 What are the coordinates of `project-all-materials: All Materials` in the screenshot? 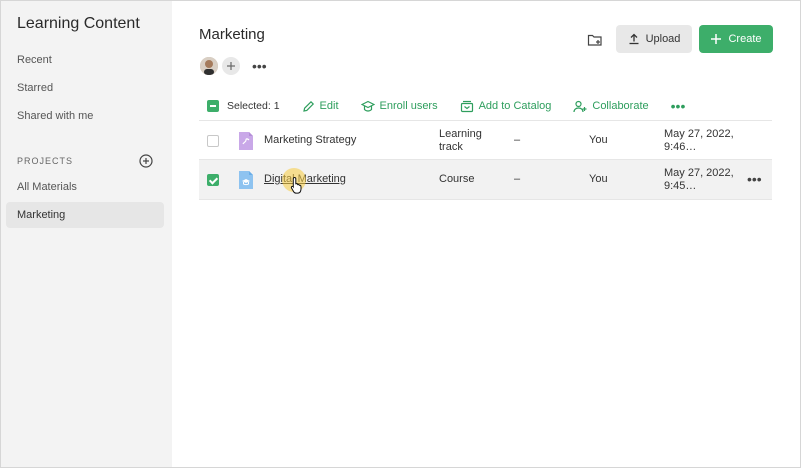 It's located at (85, 187).